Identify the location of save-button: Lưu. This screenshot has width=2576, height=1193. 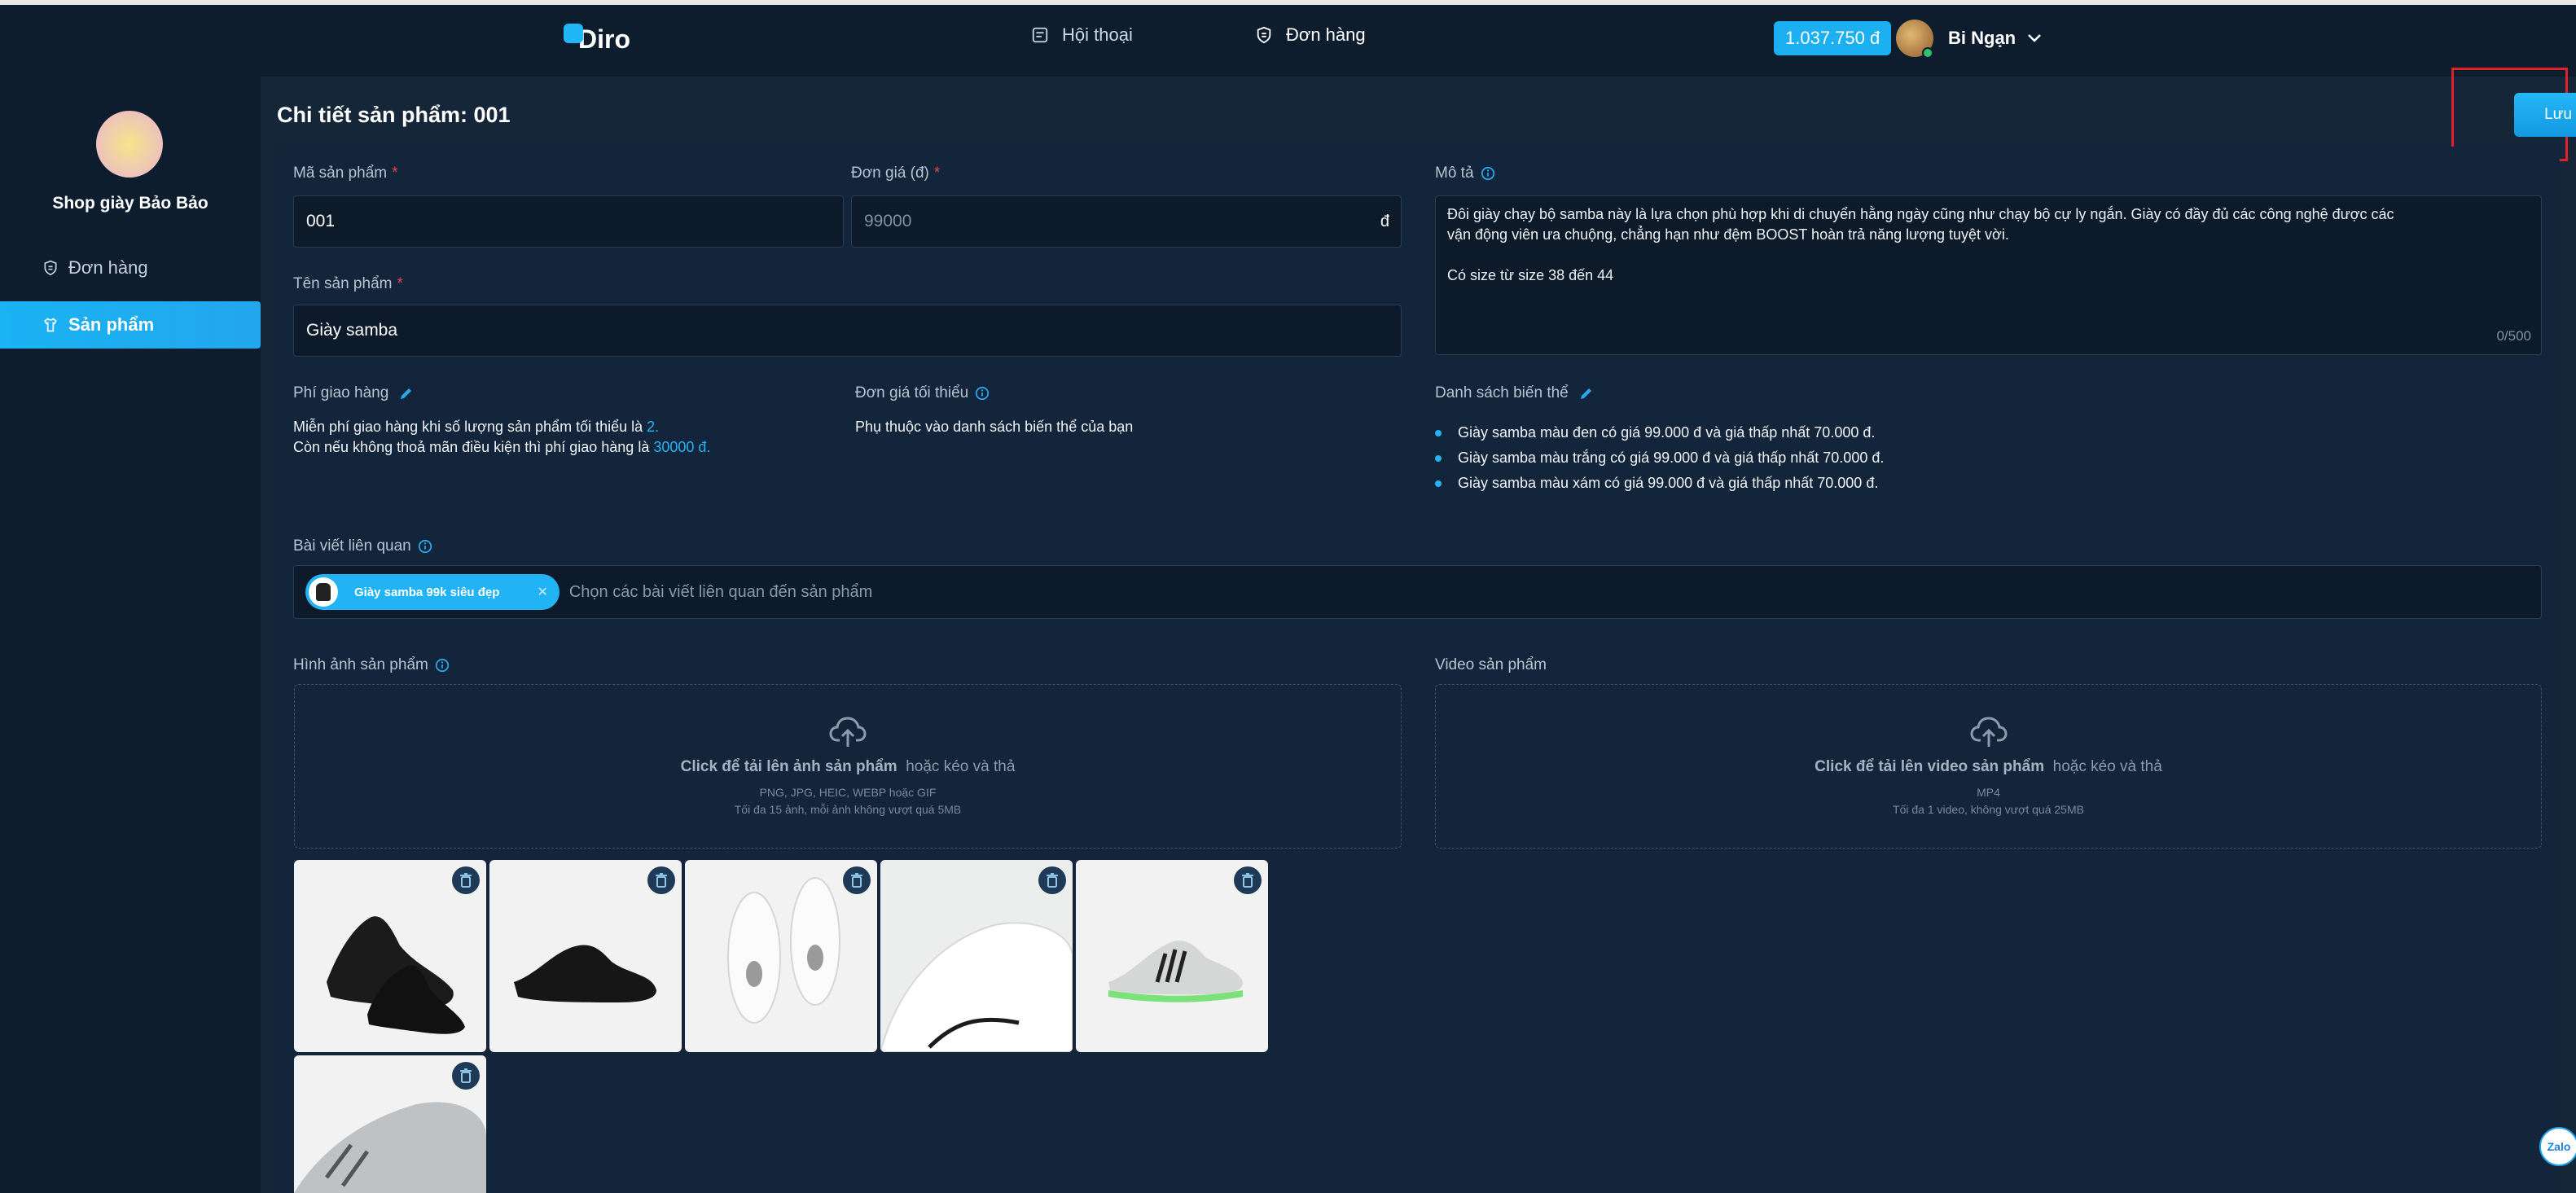
(2545, 115).